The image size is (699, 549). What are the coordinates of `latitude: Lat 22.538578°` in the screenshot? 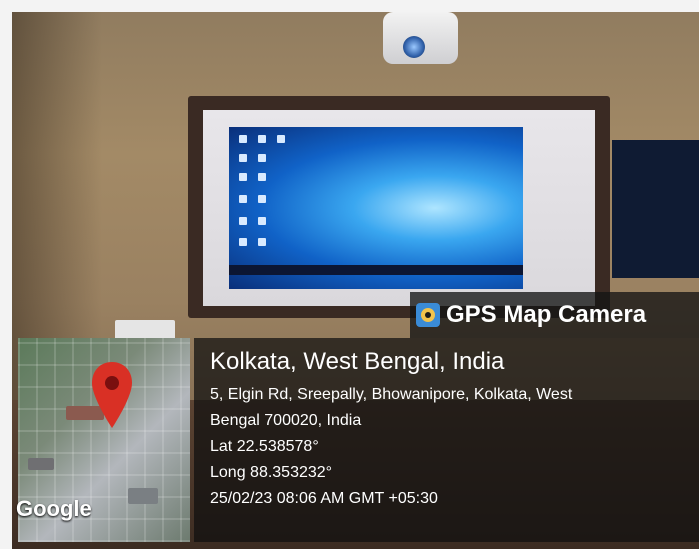 It's located at (264, 446).